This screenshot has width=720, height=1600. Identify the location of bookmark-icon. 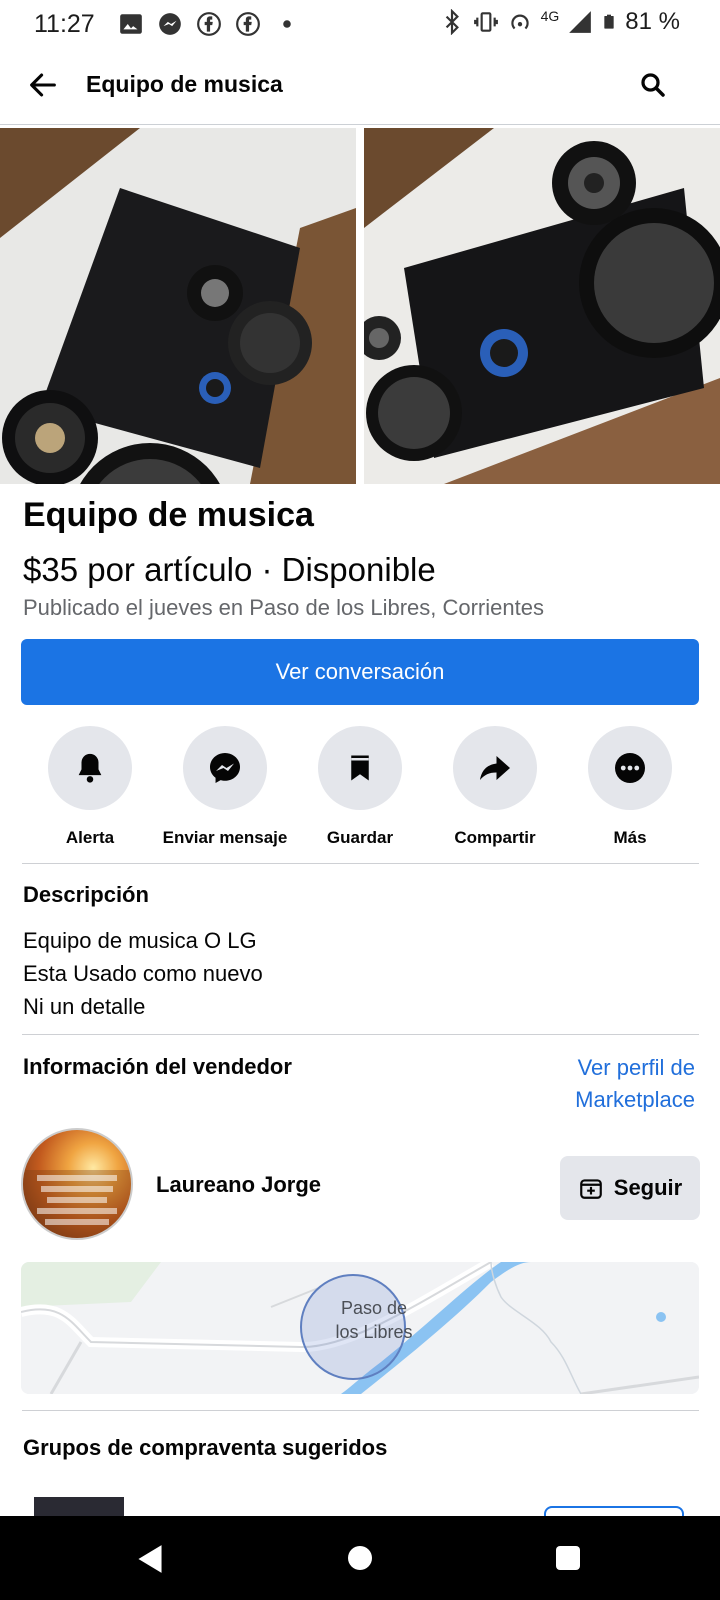
(360, 768).